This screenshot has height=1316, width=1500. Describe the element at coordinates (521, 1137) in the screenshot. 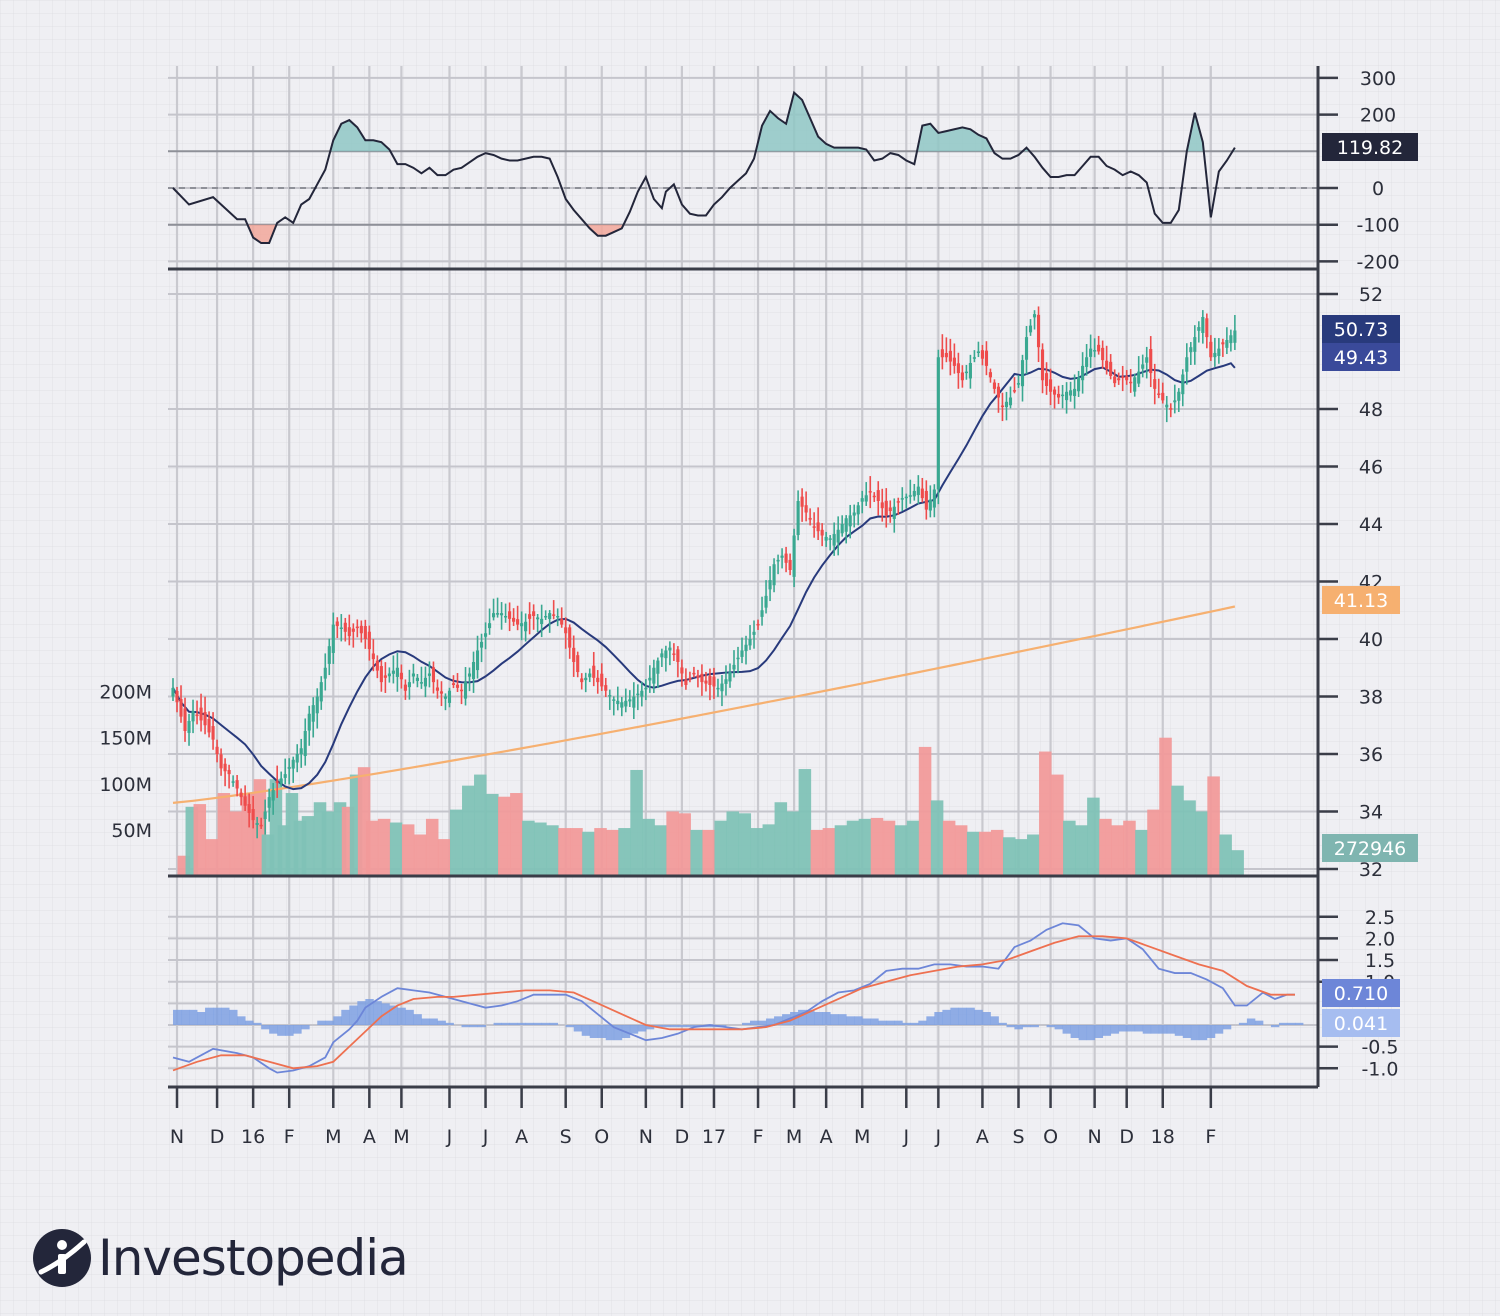

I see `x-tick-label: A` at that location.